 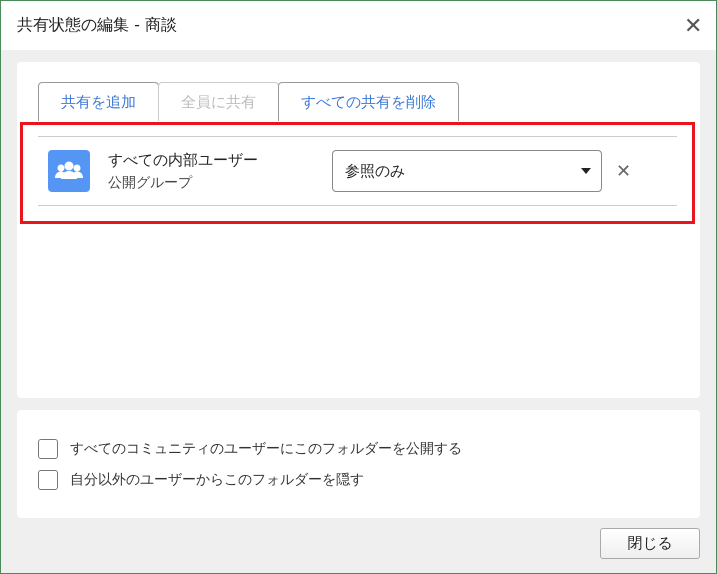 I want to click on access-dropdown: 参照のみ, so click(x=467, y=171).